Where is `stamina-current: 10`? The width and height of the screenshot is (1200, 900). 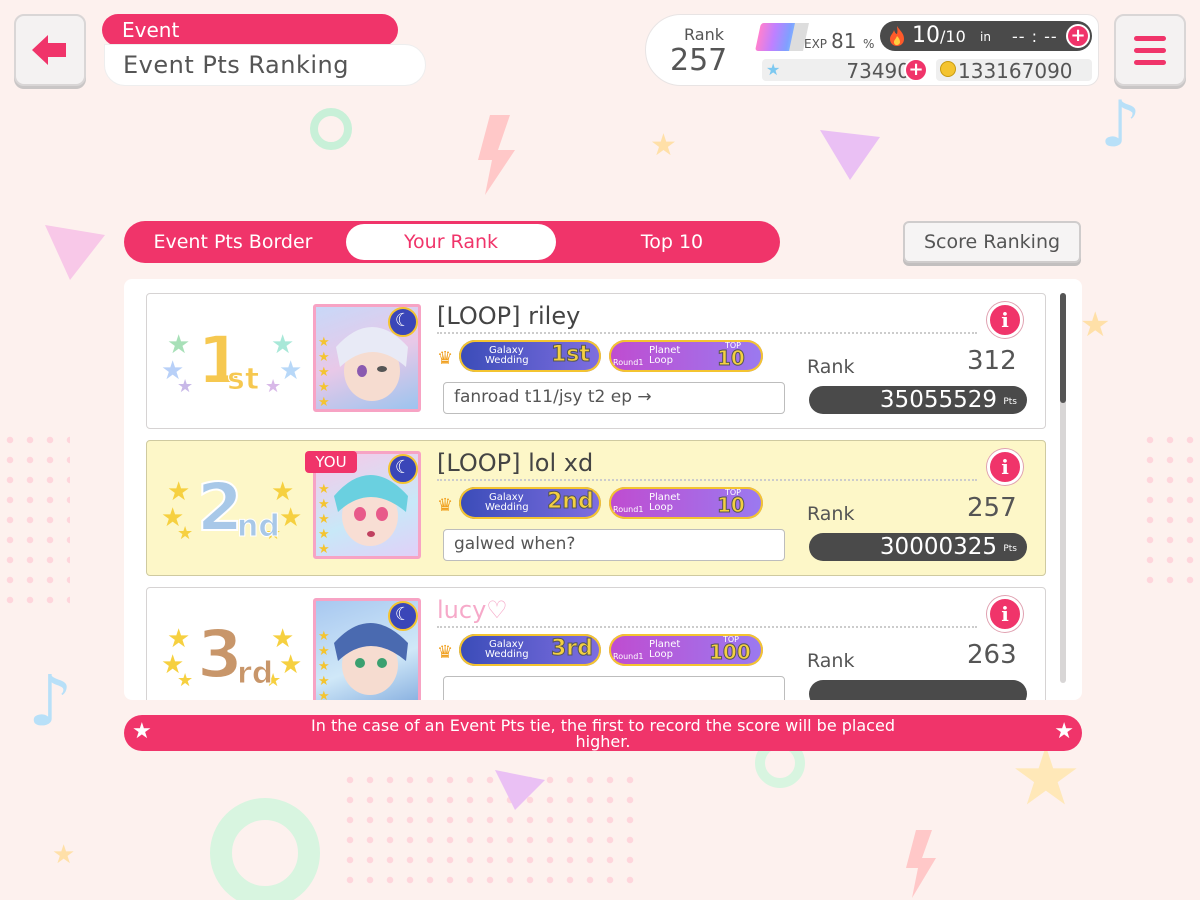 stamina-current: 10 is located at coordinates (926, 35).